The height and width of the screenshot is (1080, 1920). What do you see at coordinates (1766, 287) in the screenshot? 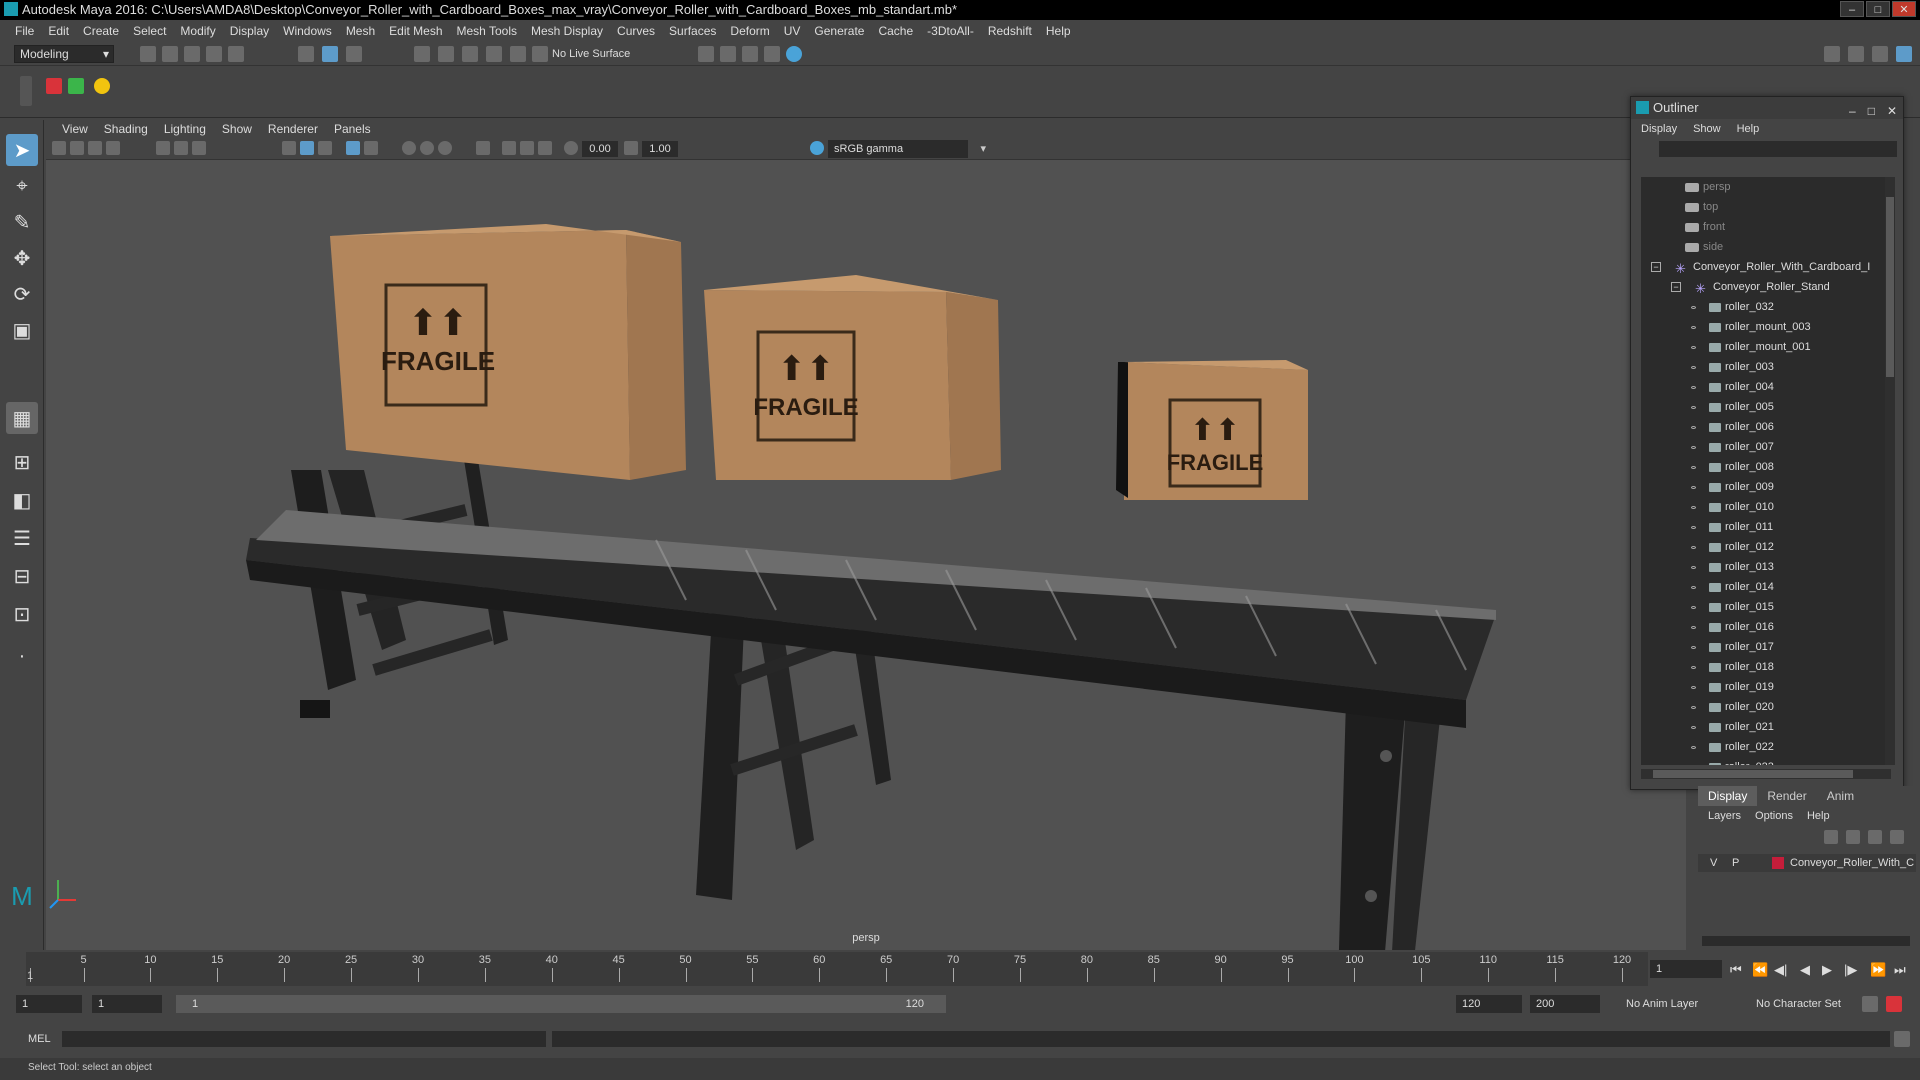
I see `tree-item-stand: − ✳ Conveyor_Roller_Stand` at bounding box center [1766, 287].